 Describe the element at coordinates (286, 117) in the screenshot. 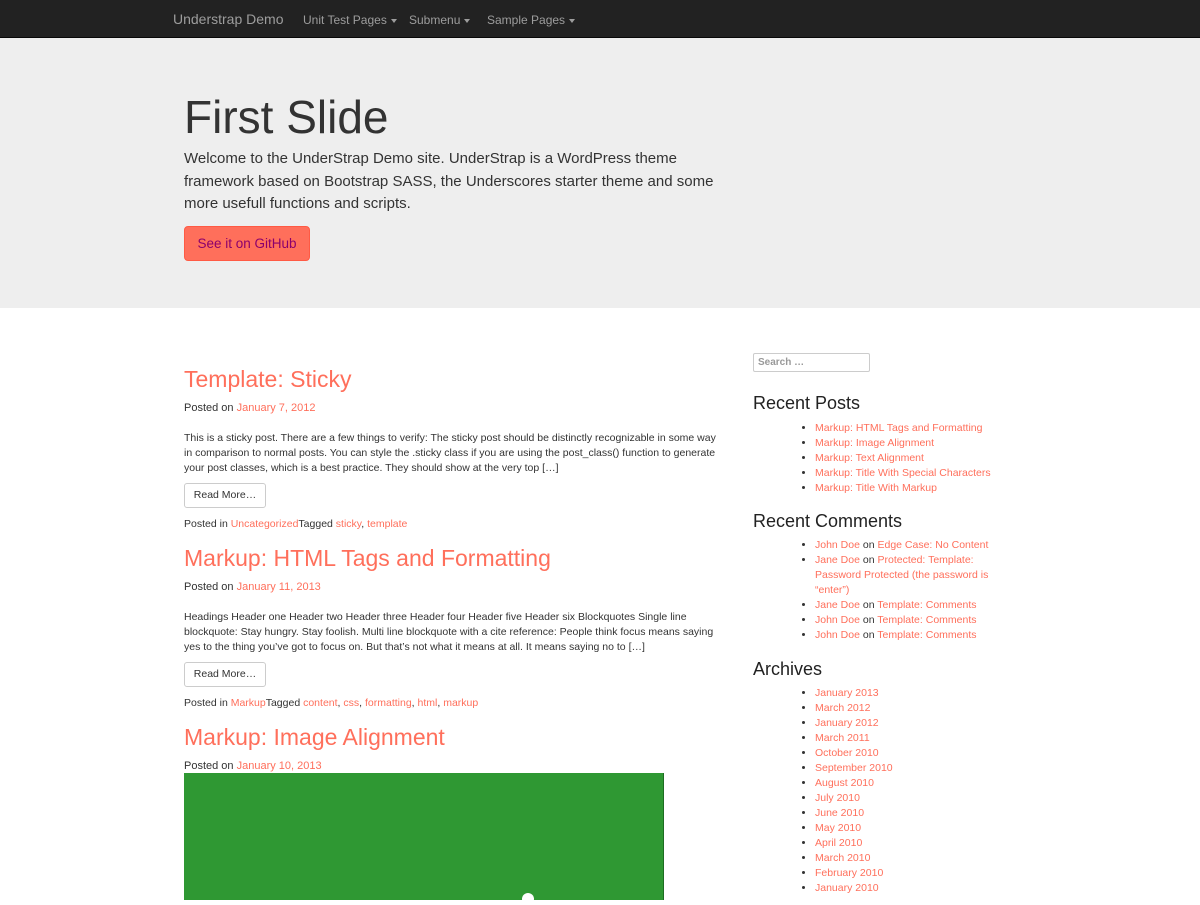

I see `hero-title: First Slide` at that location.